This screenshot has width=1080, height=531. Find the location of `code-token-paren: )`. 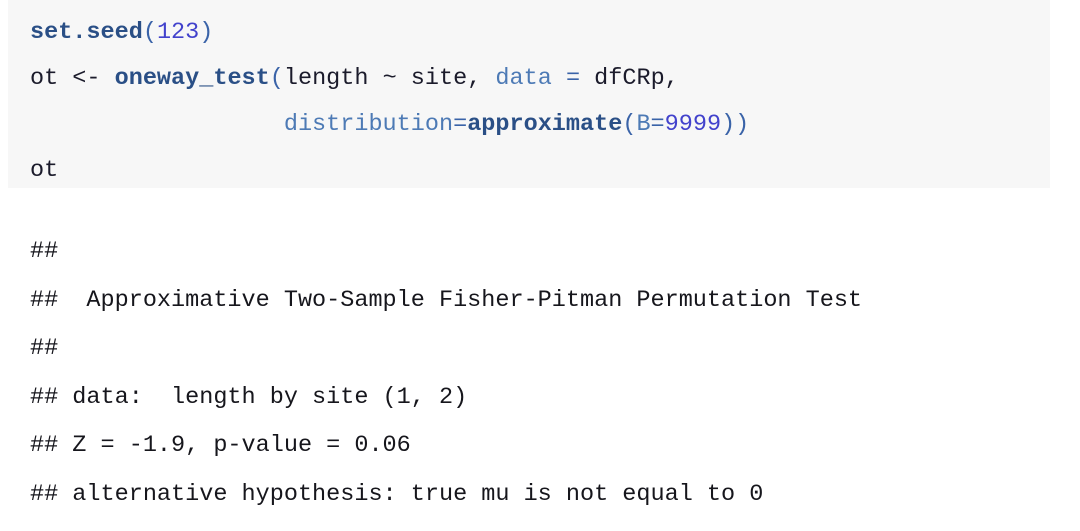

code-token-paren: ) is located at coordinates (206, 32).